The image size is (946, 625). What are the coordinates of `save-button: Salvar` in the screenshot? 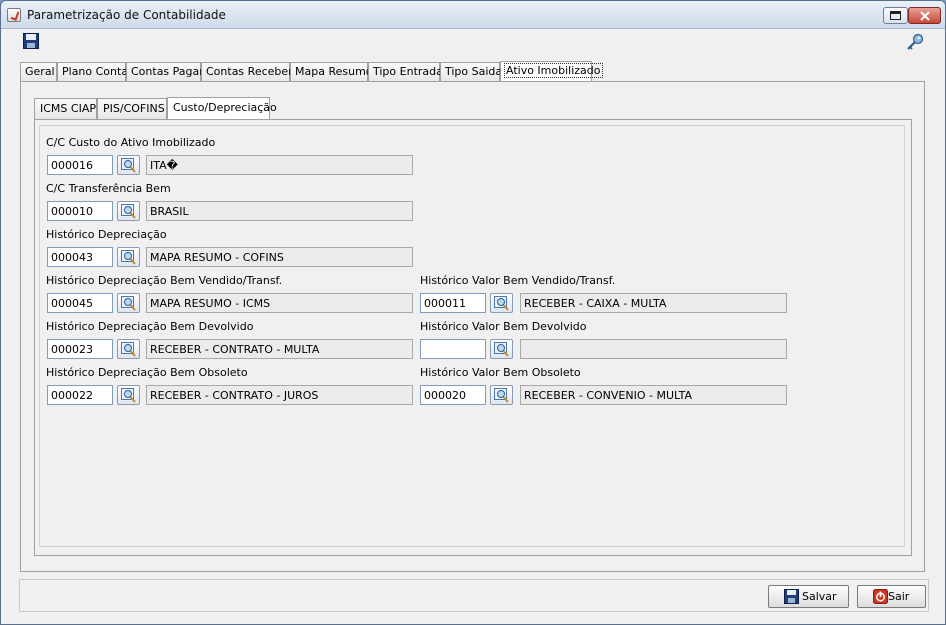 It's located at (808, 596).